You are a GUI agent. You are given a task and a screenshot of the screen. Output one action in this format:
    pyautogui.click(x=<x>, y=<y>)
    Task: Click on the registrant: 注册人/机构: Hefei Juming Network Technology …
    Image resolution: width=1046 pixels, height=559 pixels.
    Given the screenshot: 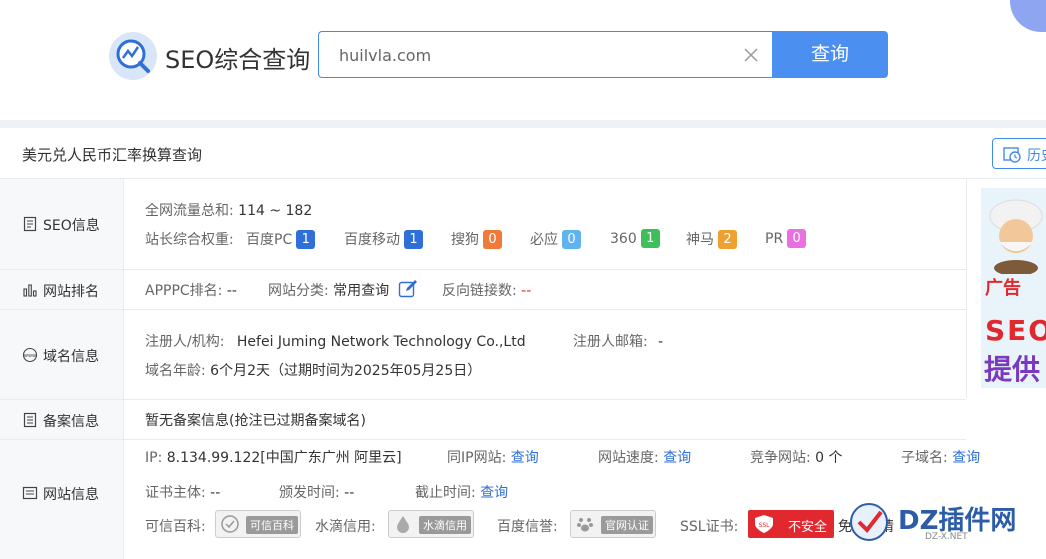 What is the action you would take?
    pyautogui.click(x=335, y=341)
    